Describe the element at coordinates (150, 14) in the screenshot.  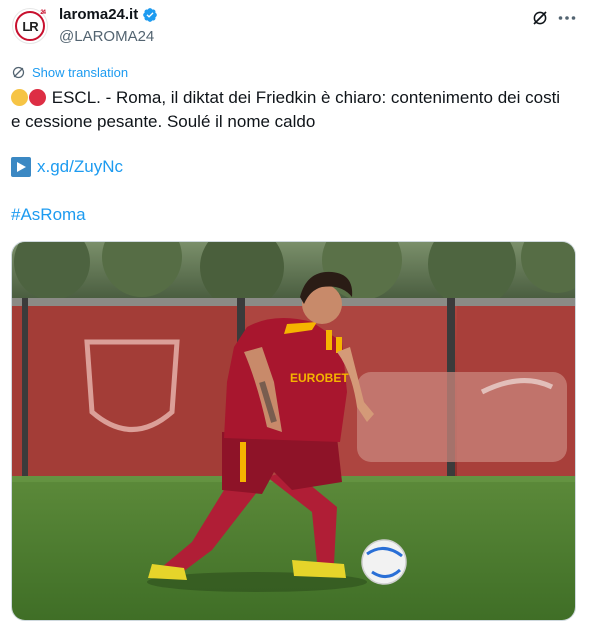
I see `verified-badge-icon` at that location.